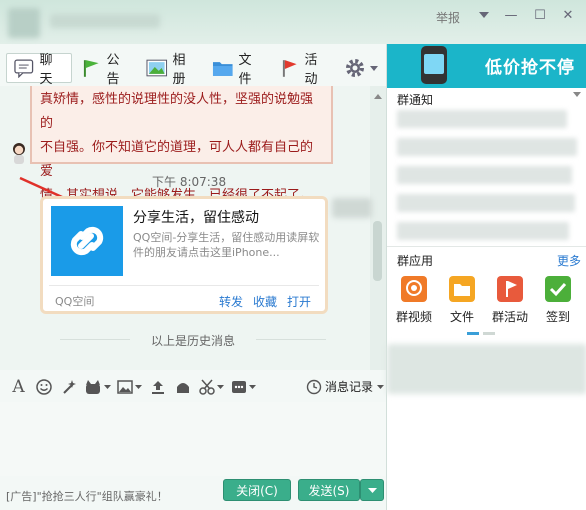 This screenshot has height=510, width=586. Describe the element at coordinates (129, 387) in the screenshot. I see `image-icon` at that location.